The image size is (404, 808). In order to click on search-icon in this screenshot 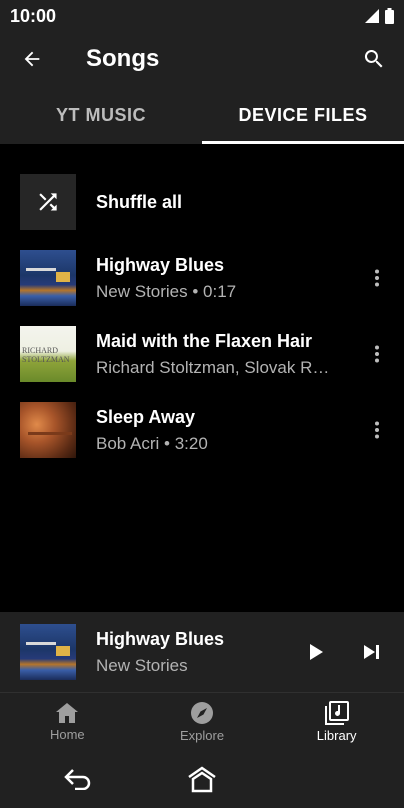, I will do `click(373, 59)`.